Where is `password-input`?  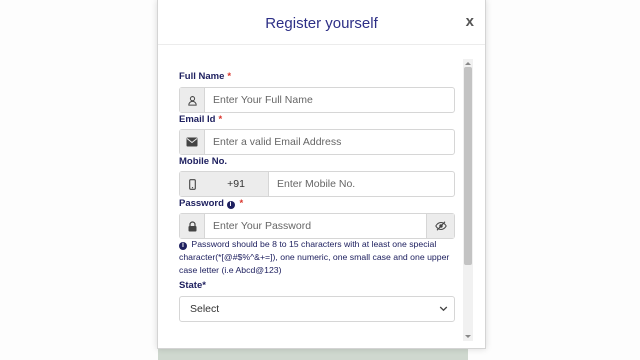
password-input is located at coordinates (315, 226).